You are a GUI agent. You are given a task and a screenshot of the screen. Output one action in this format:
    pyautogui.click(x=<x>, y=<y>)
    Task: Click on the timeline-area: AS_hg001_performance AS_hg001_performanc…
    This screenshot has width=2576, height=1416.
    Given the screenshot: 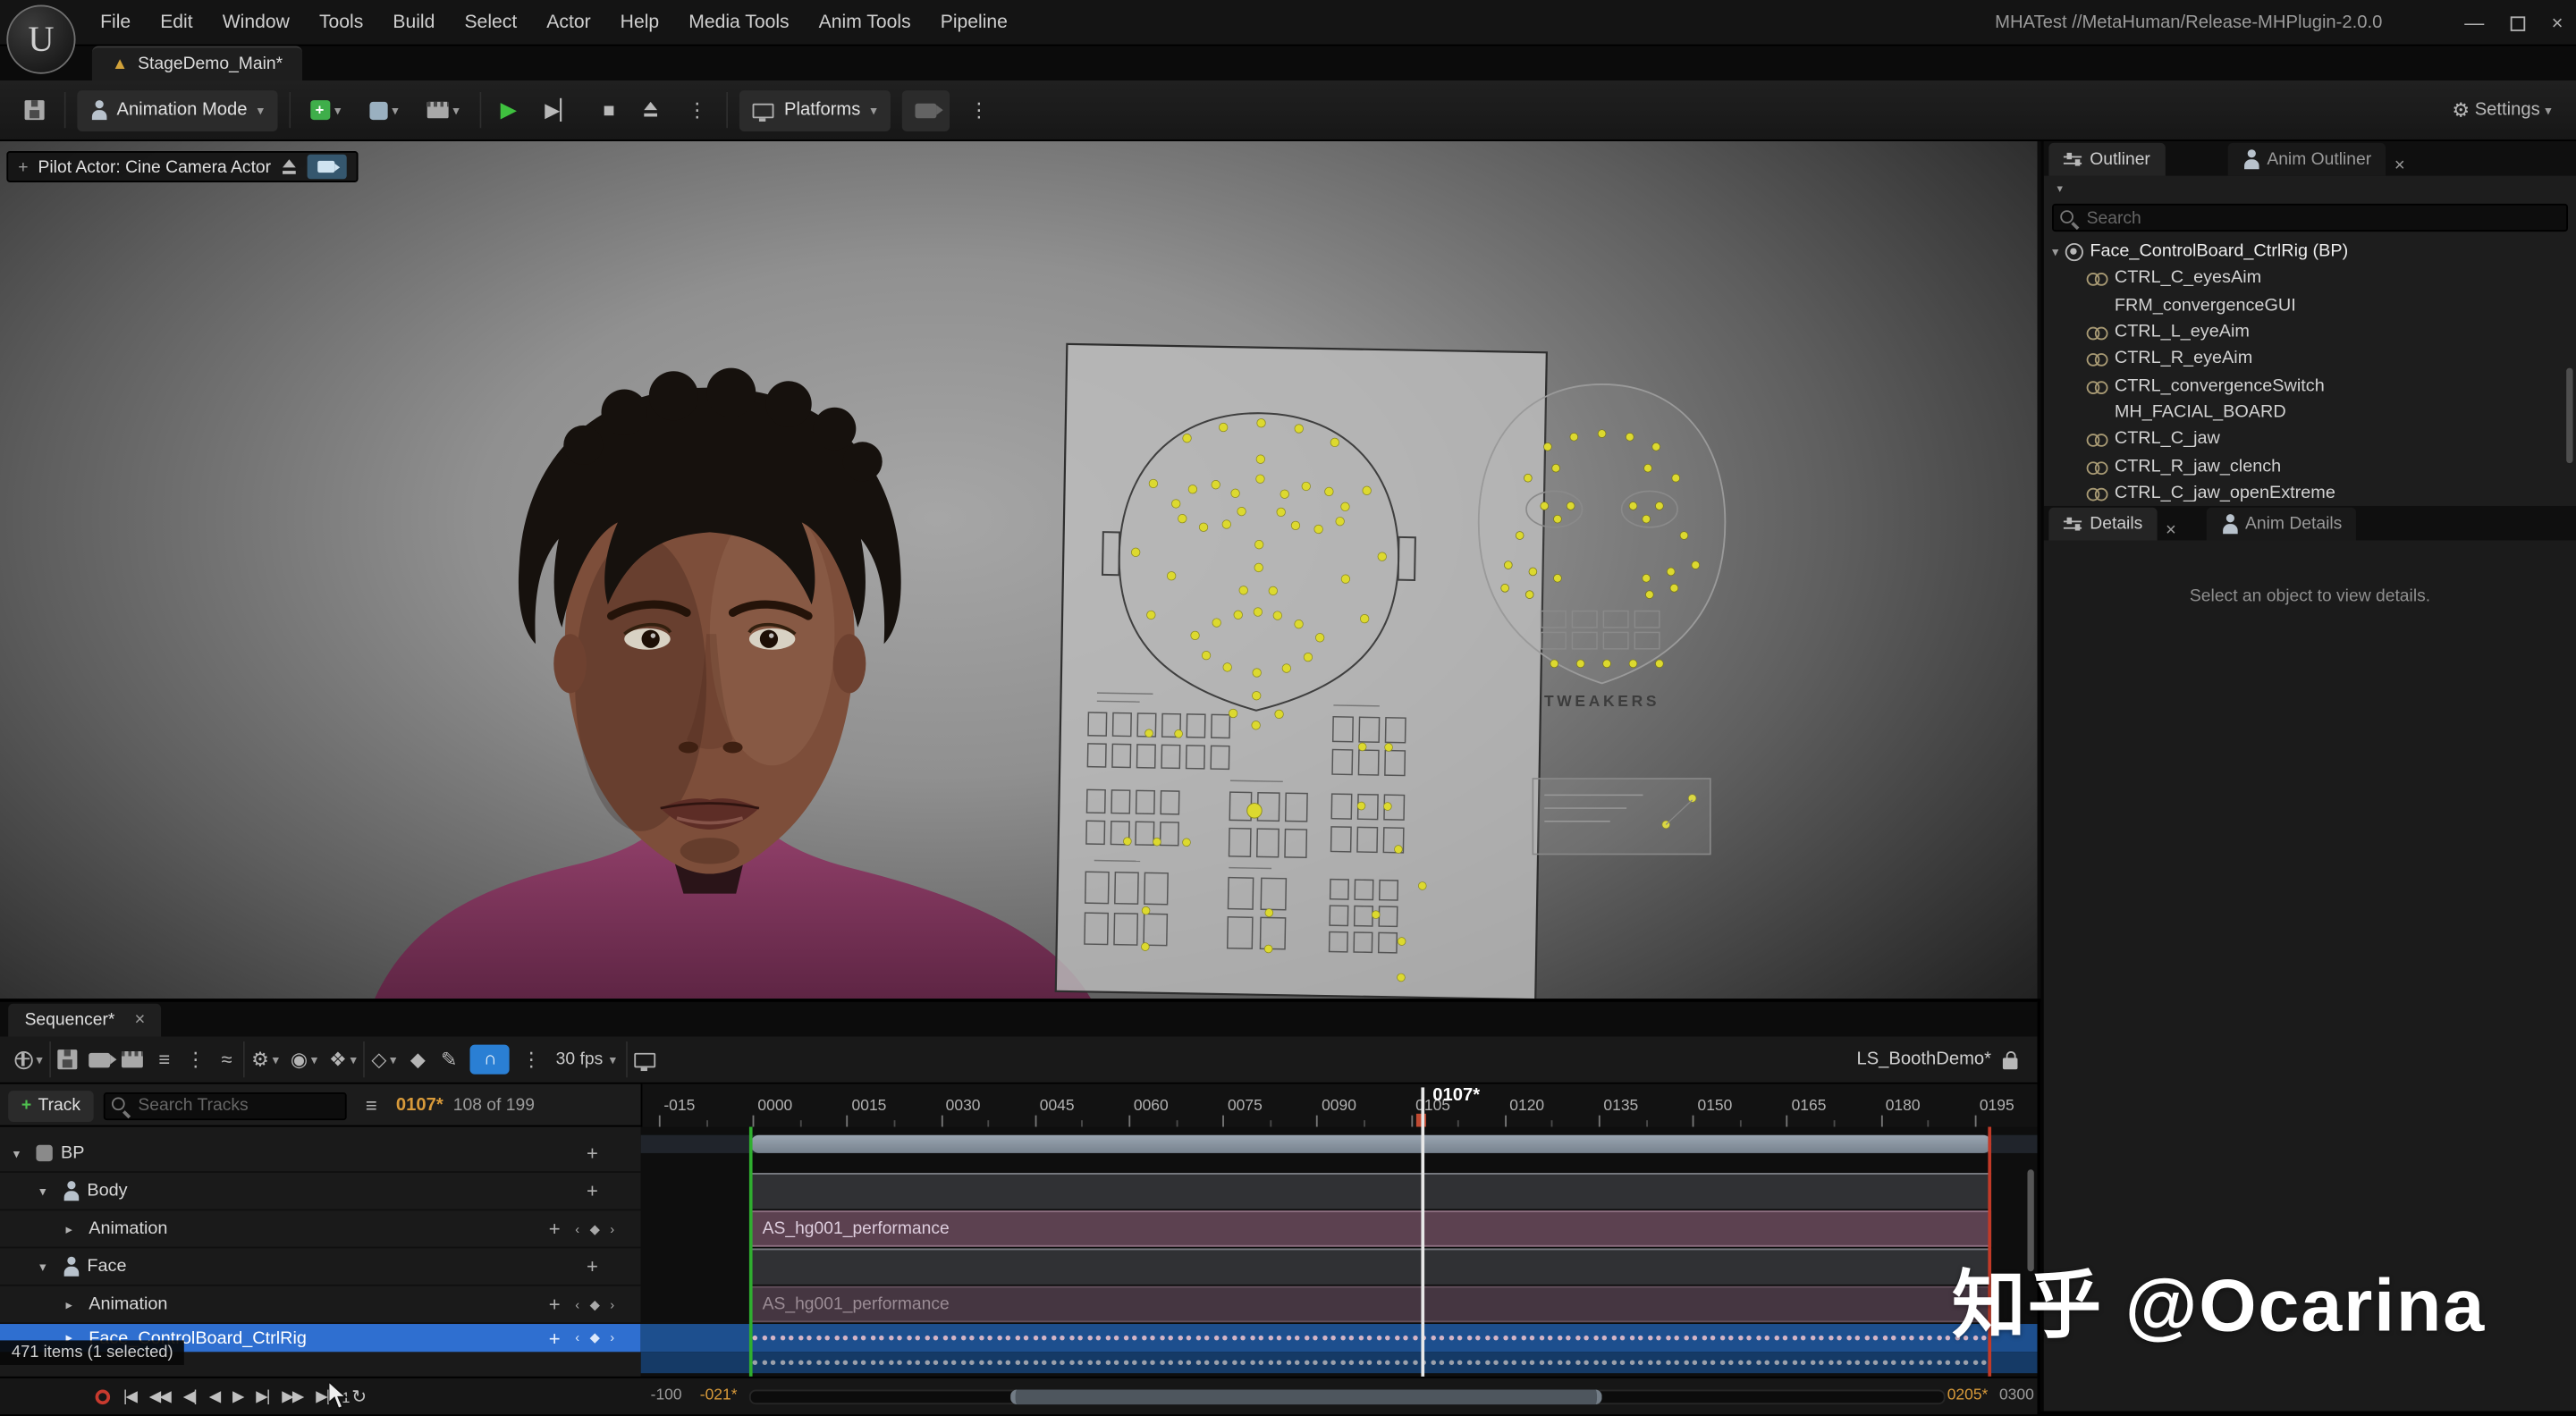 What is the action you would take?
    pyautogui.click(x=1339, y=1251)
    